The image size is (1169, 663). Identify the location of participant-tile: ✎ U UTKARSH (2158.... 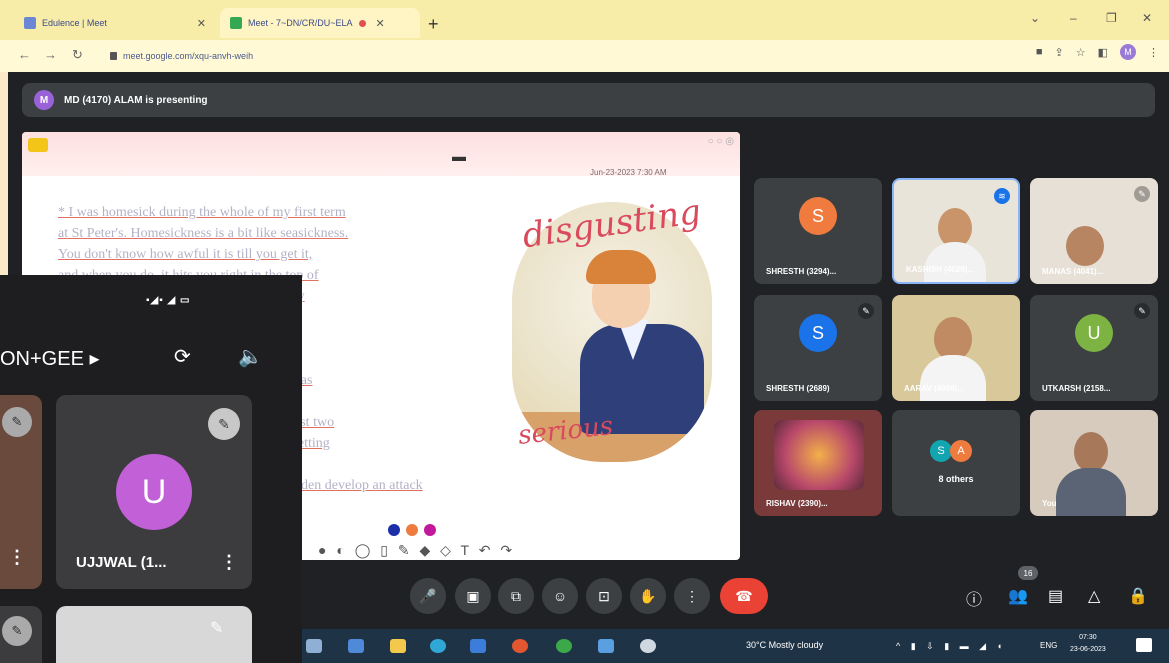
(1094, 348).